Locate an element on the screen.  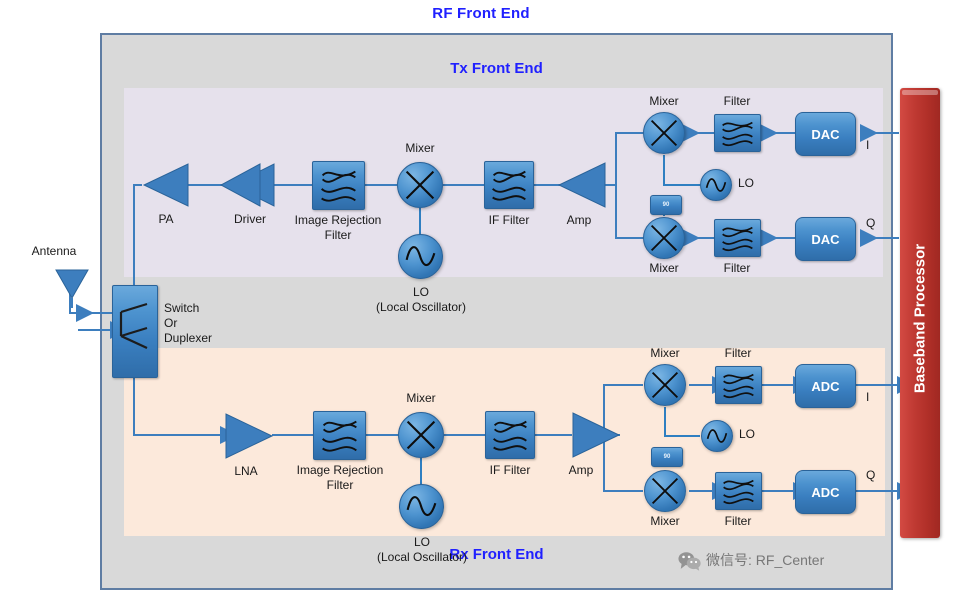
rx-amp-label: Amp is located at coordinates (581, 470).